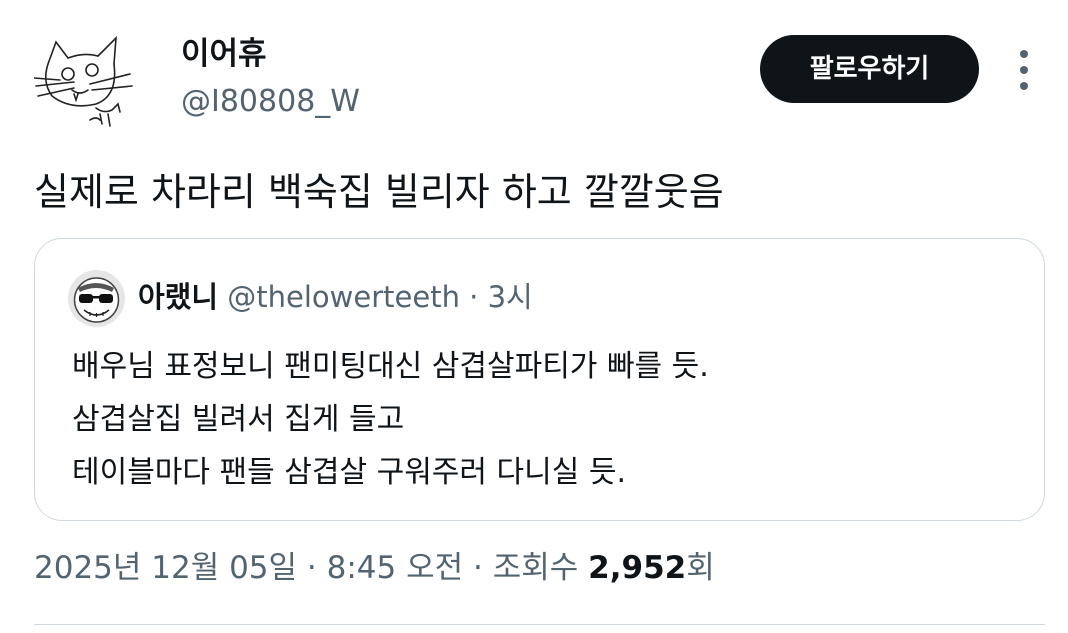 This screenshot has height=633, width=1068. I want to click on quote-handle: @thelowerteeth, so click(343, 297).